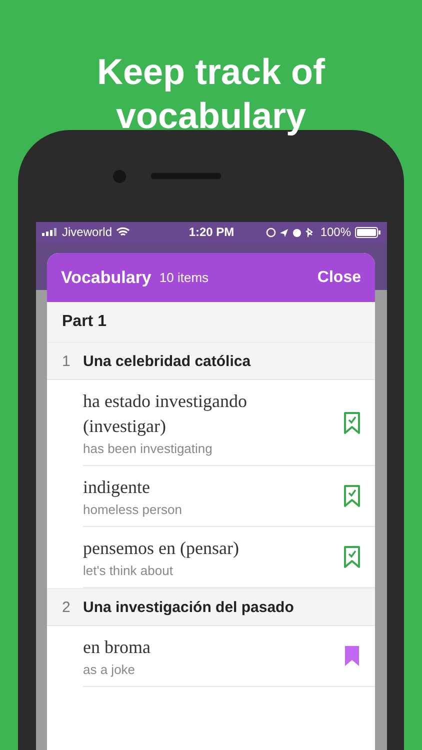 This screenshot has height=750, width=422. Describe the element at coordinates (50, 232) in the screenshot. I see `signal-icon` at that location.